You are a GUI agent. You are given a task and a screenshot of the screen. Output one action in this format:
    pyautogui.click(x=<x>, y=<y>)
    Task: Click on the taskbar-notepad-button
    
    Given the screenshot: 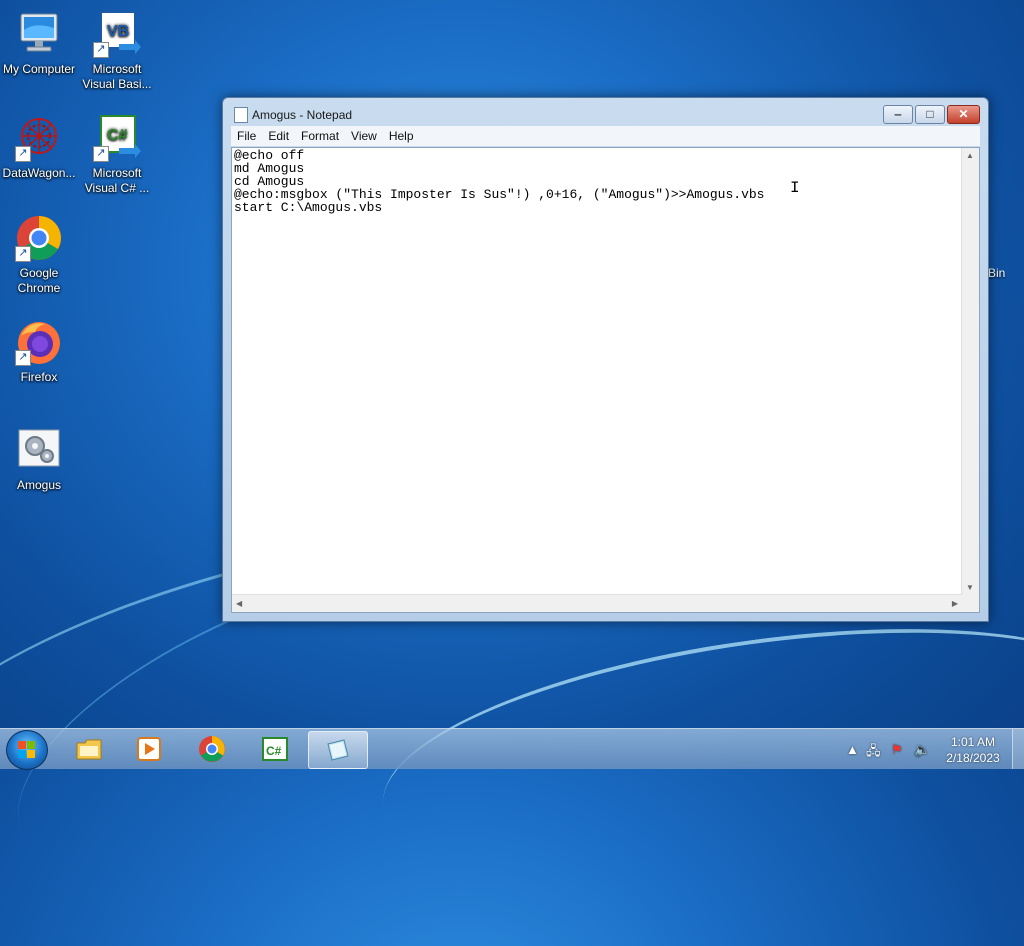 What is the action you would take?
    pyautogui.click(x=338, y=750)
    